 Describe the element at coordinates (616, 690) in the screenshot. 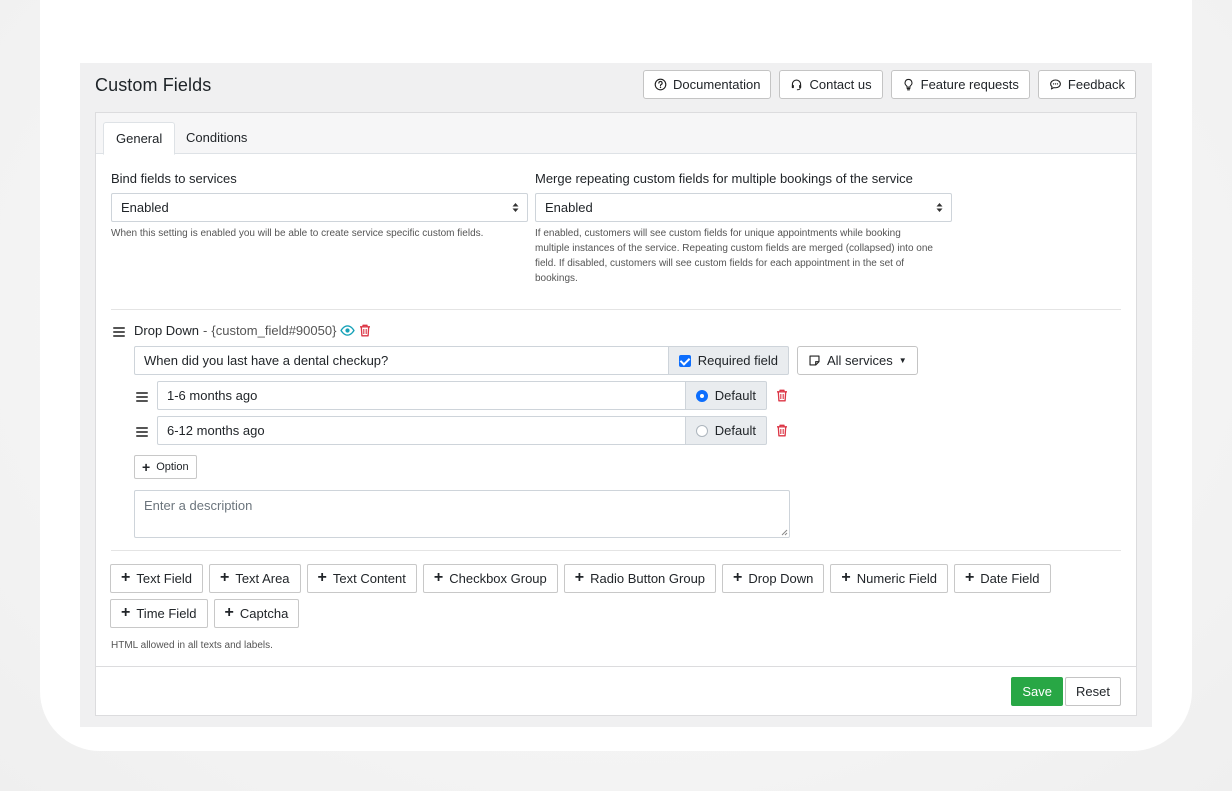

I see `panel-footer: Save Reset` at that location.